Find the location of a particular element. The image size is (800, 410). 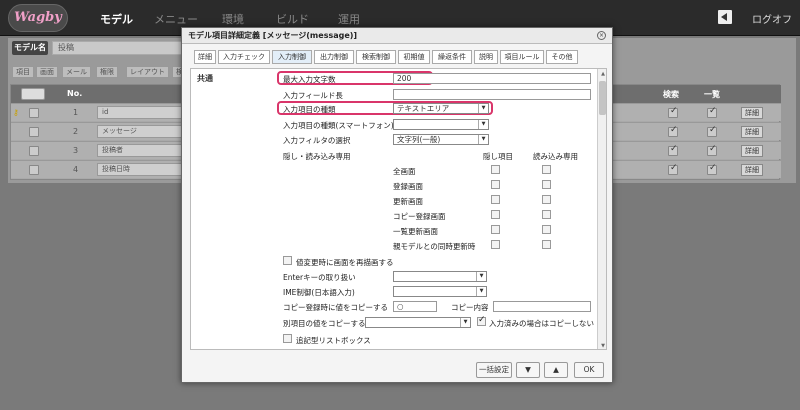

tab-description: 説明 is located at coordinates (486, 57).